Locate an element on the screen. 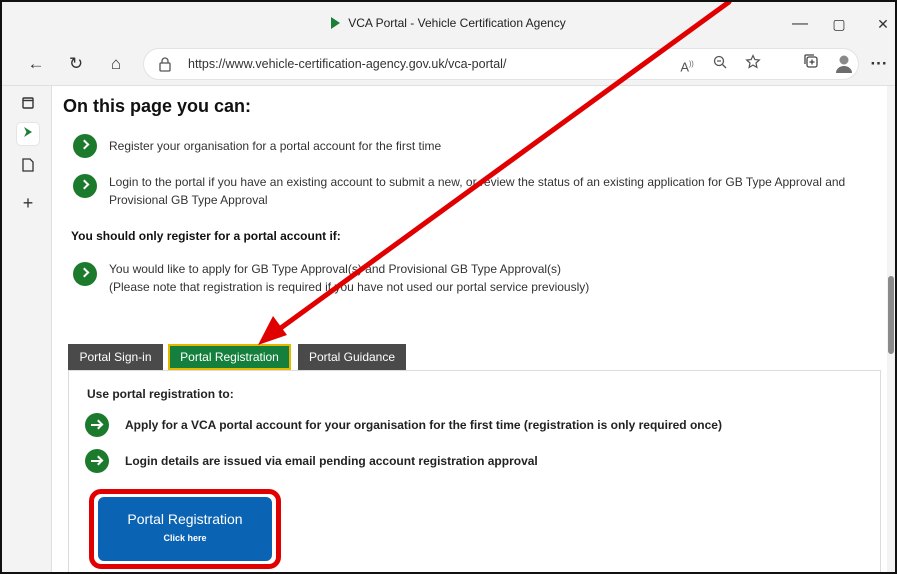 The image size is (897, 574). refresh-button: ↻ is located at coordinates (76, 64).